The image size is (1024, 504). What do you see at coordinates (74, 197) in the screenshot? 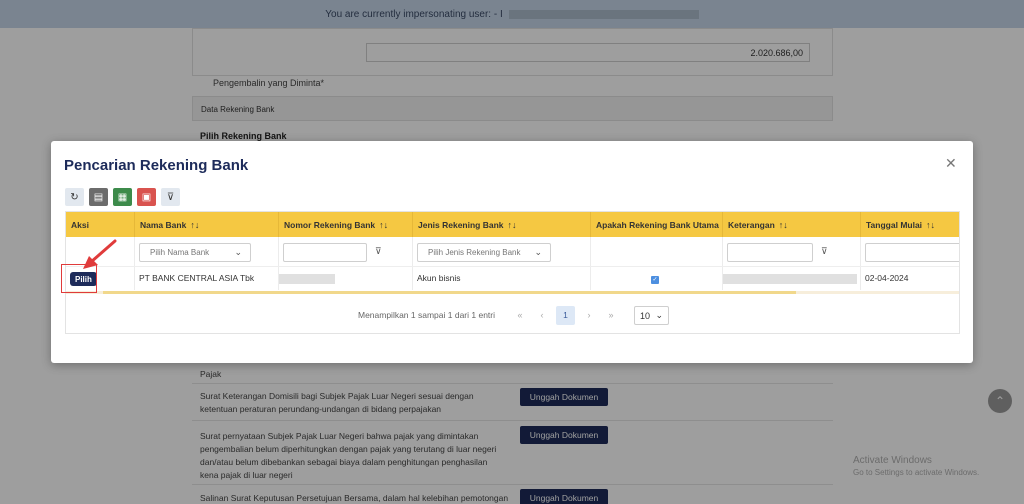
I see `refresh-icon: ↻` at bounding box center [74, 197].